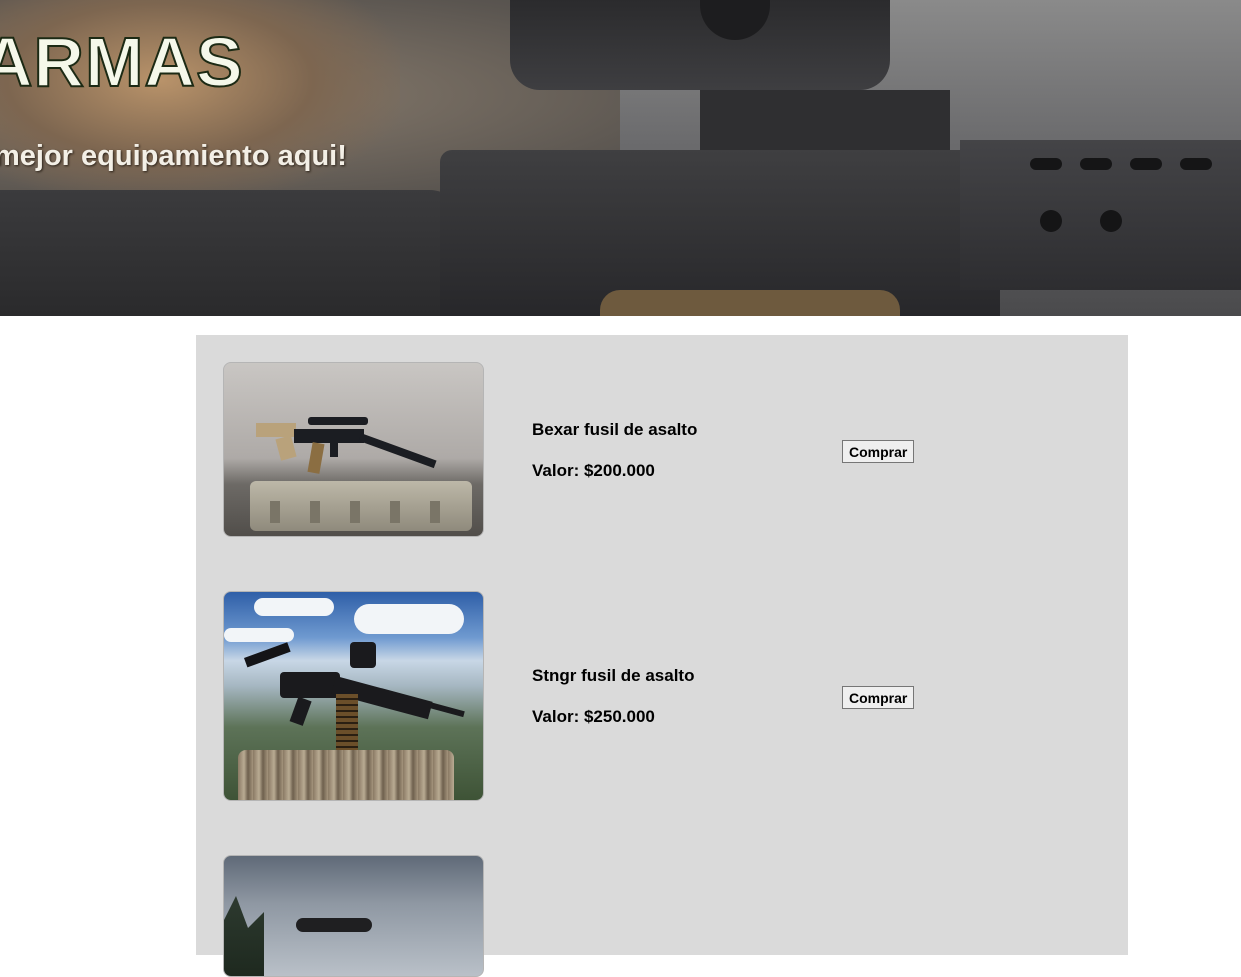  Describe the element at coordinates (1100, 215) in the screenshot. I see `hero-rifle-handguard` at that location.